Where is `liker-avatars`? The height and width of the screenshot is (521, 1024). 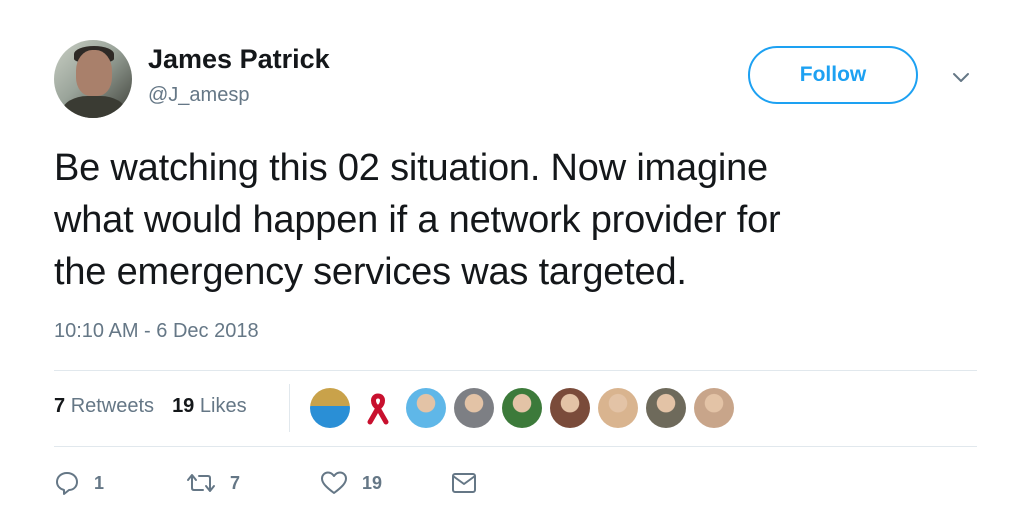 liker-avatars is located at coordinates (522, 408).